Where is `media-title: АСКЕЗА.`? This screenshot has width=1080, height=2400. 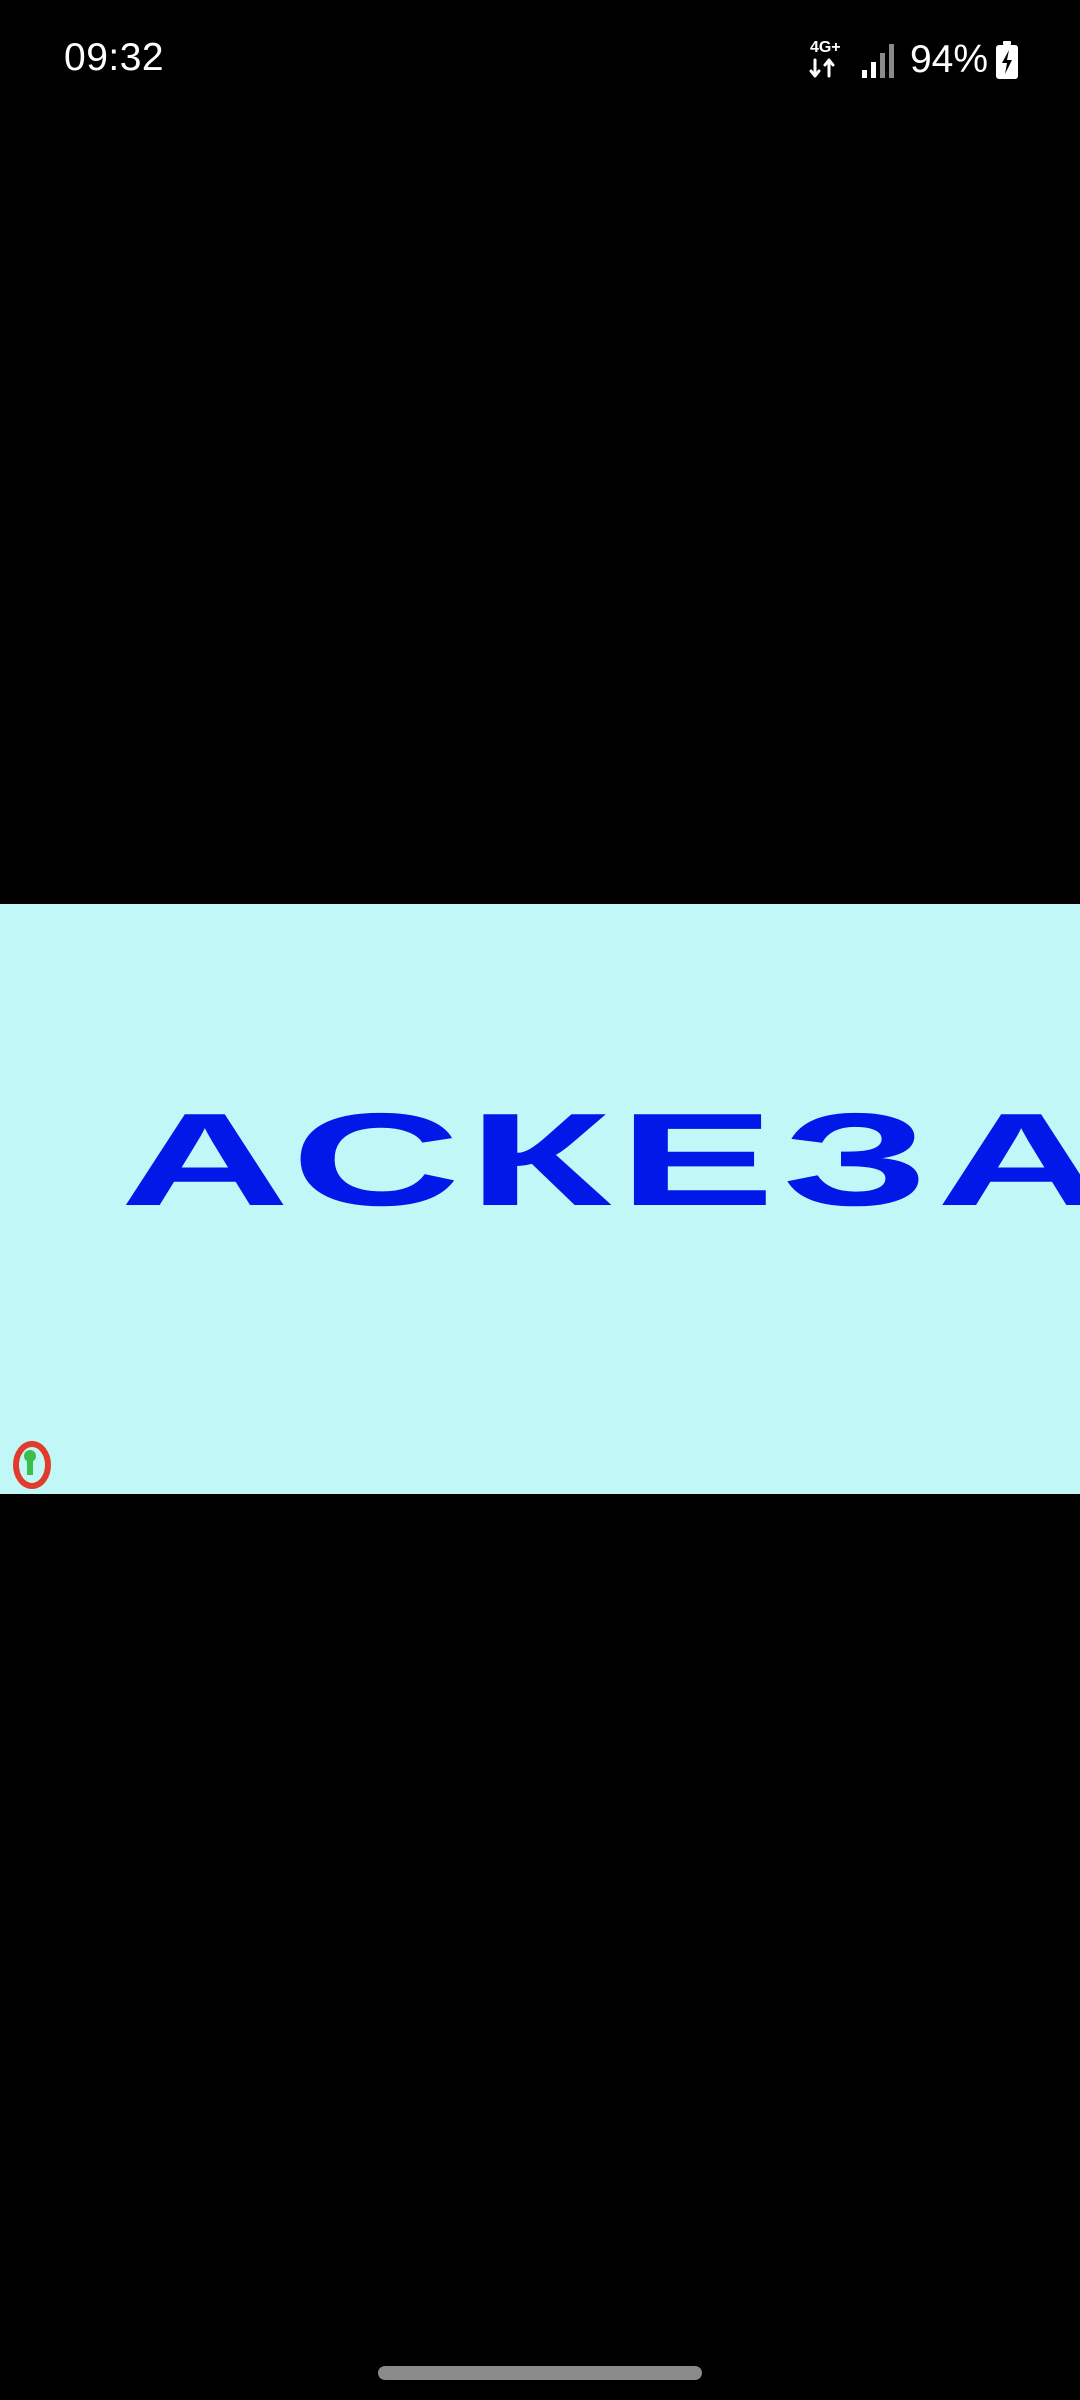 media-title: АСКЕЗА. is located at coordinates (600, 1160).